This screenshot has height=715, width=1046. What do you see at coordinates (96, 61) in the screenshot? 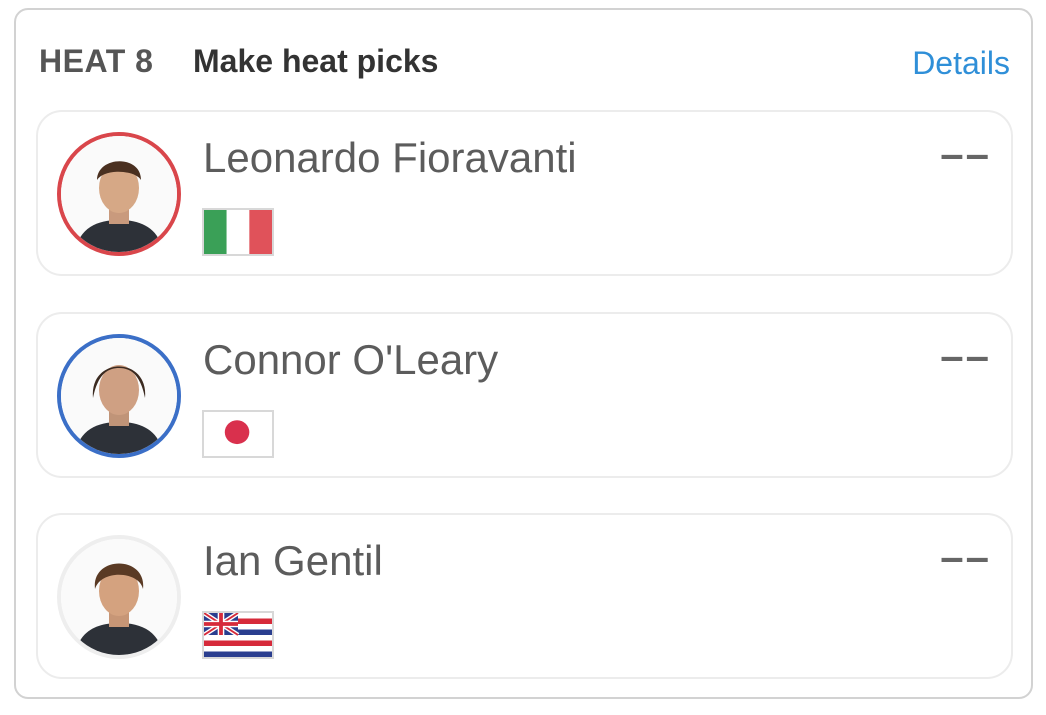
I see `heat-number: HEAT 8` at bounding box center [96, 61].